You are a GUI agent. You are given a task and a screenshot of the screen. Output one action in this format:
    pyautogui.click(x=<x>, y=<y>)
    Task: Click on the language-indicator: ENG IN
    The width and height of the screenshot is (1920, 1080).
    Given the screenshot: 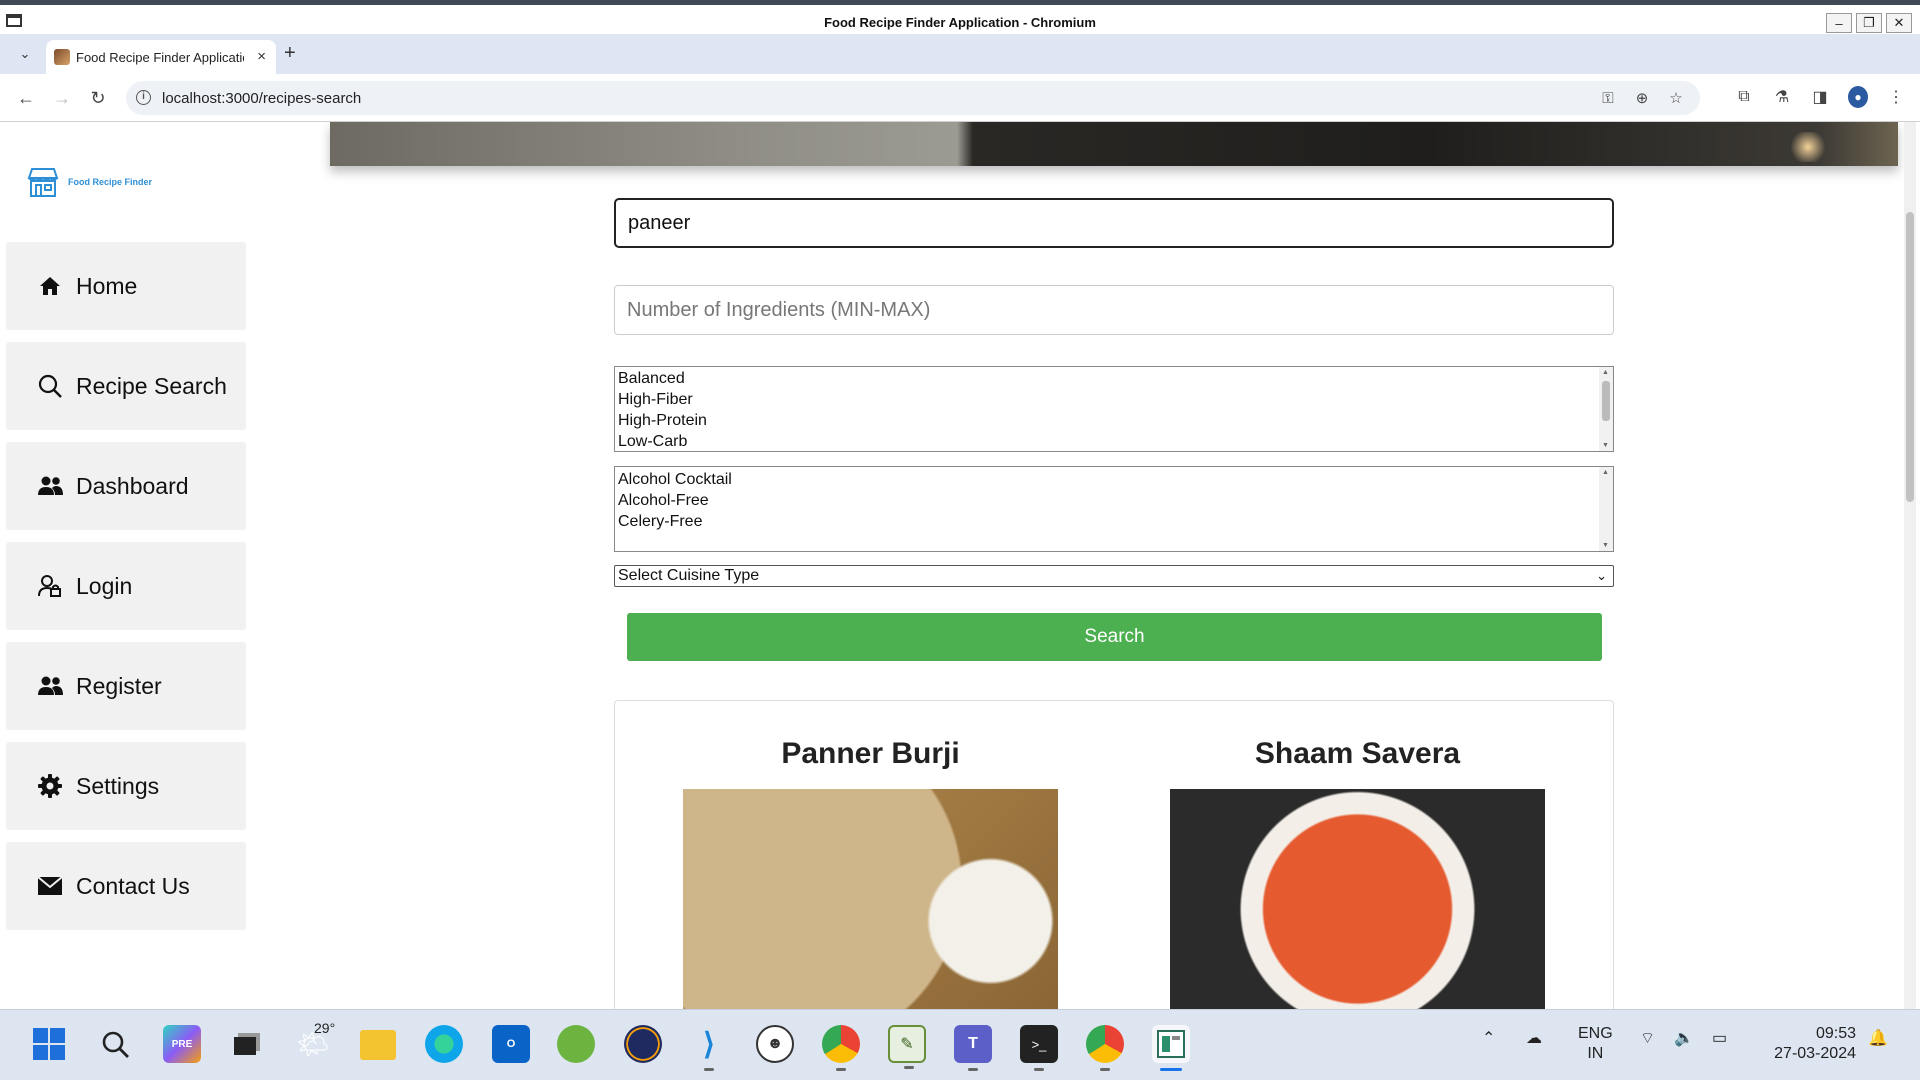 What is the action you would take?
    pyautogui.click(x=1595, y=1044)
    